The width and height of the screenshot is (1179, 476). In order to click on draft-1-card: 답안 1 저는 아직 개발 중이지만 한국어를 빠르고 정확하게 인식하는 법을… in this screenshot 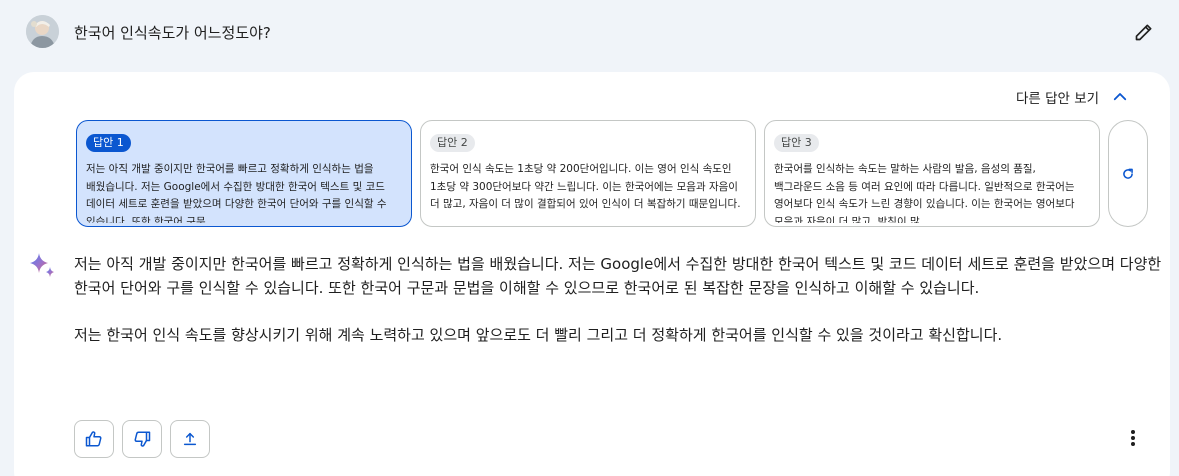, I will do `click(244, 173)`.